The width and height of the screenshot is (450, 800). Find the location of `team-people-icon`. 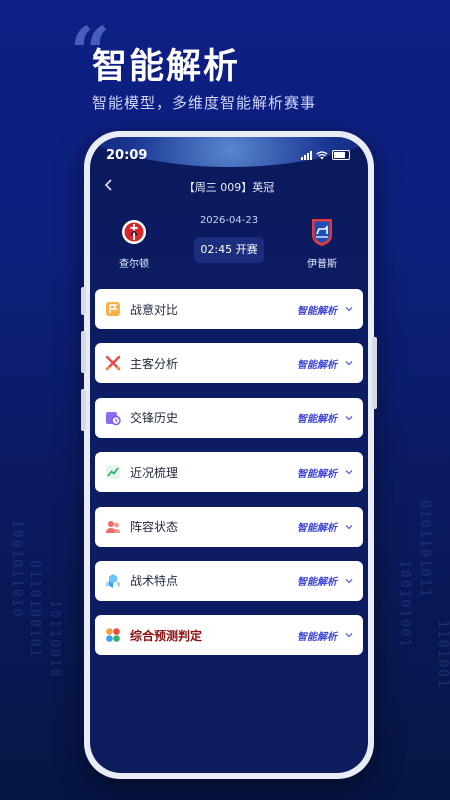

team-people-icon is located at coordinates (113, 527).